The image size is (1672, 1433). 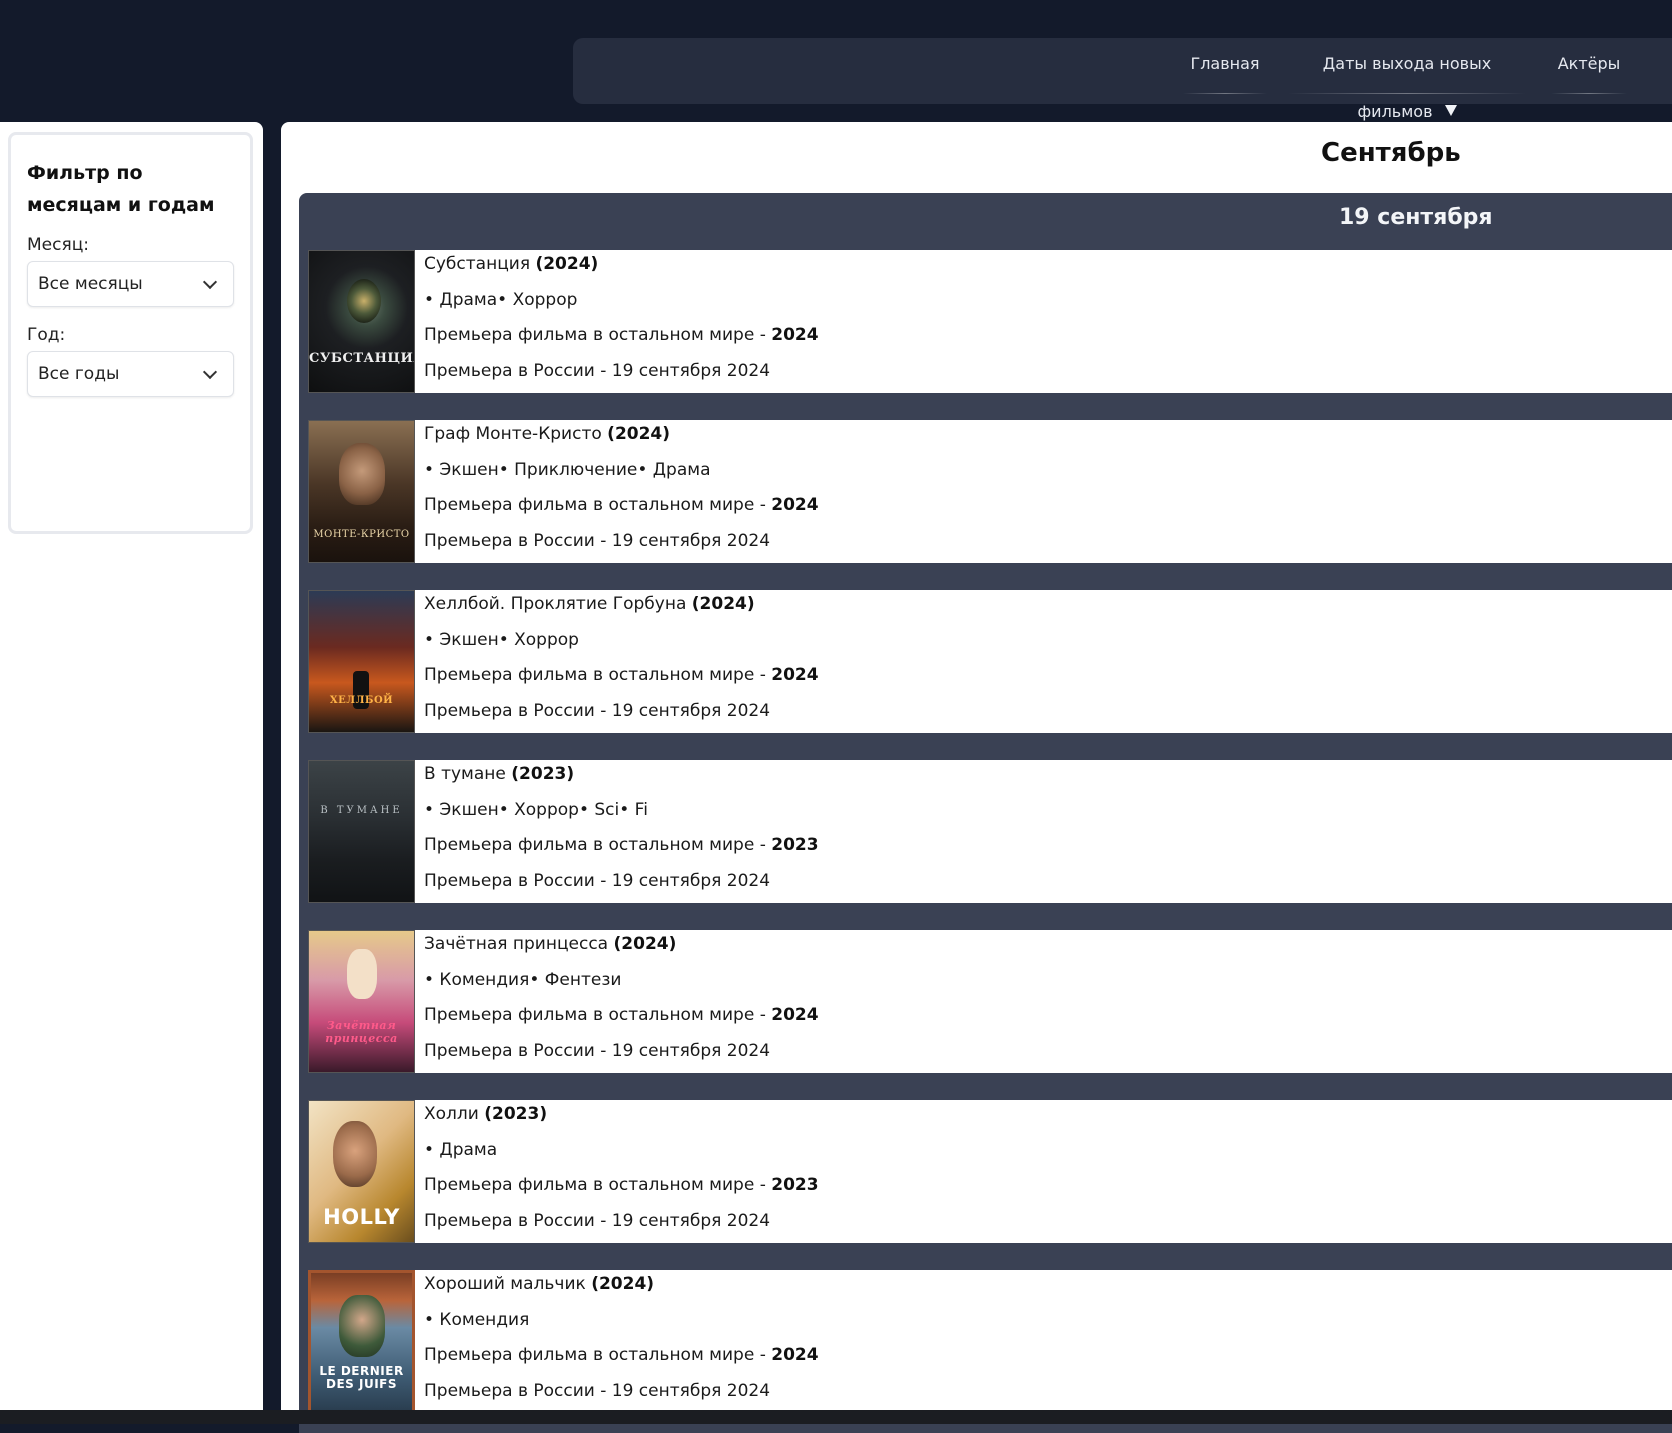 What do you see at coordinates (361, 1001) in the screenshot?
I see `movie-poster: Зачётная принцесса` at bounding box center [361, 1001].